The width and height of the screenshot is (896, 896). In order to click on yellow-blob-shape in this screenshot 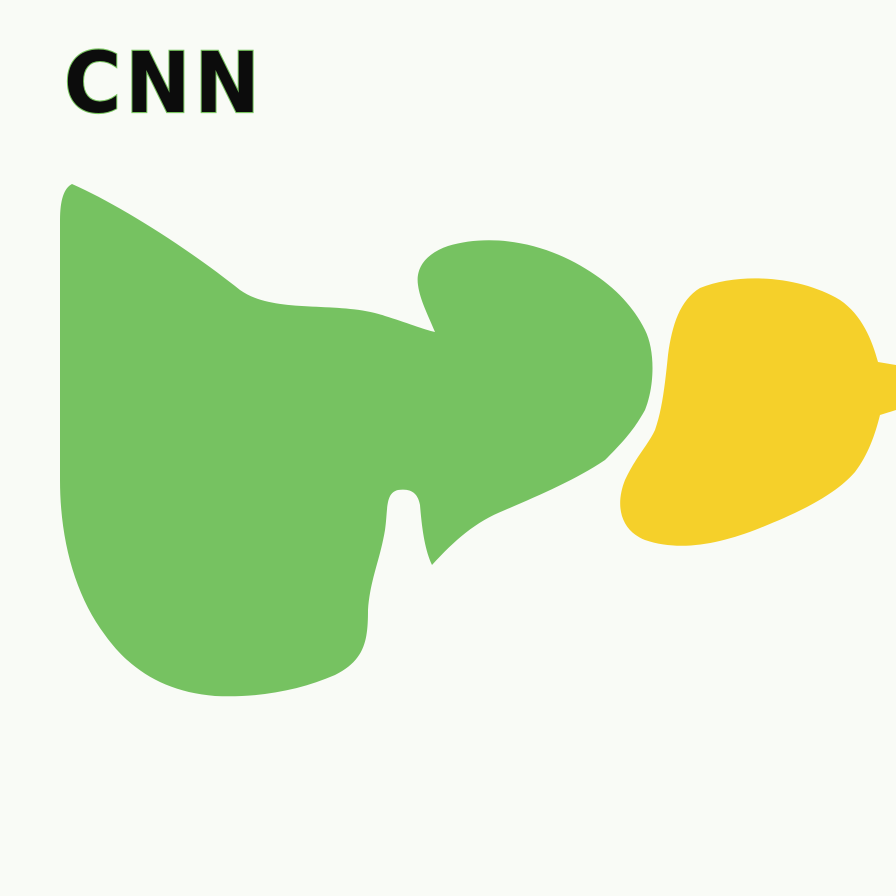, I will do `click(758, 412)`.